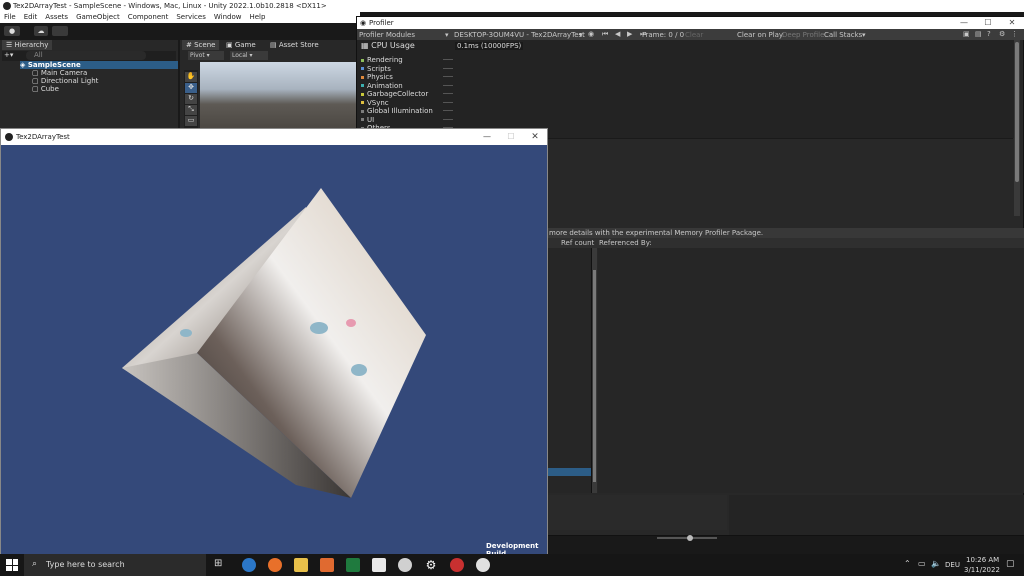 This screenshot has height=576, width=1024. What do you see at coordinates (407, 120) in the screenshot?
I see `module-item: UI` at bounding box center [407, 120].